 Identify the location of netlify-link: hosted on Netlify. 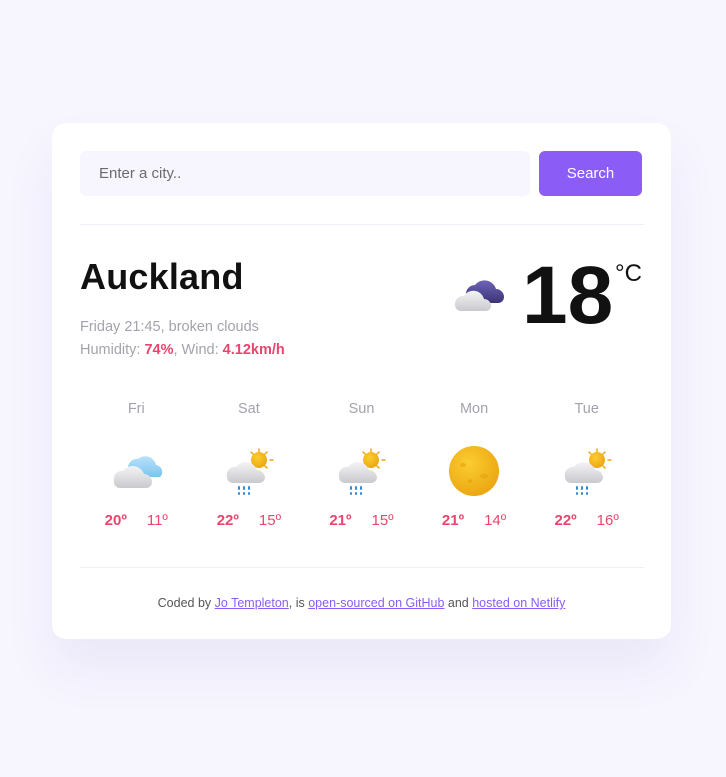
(518, 603).